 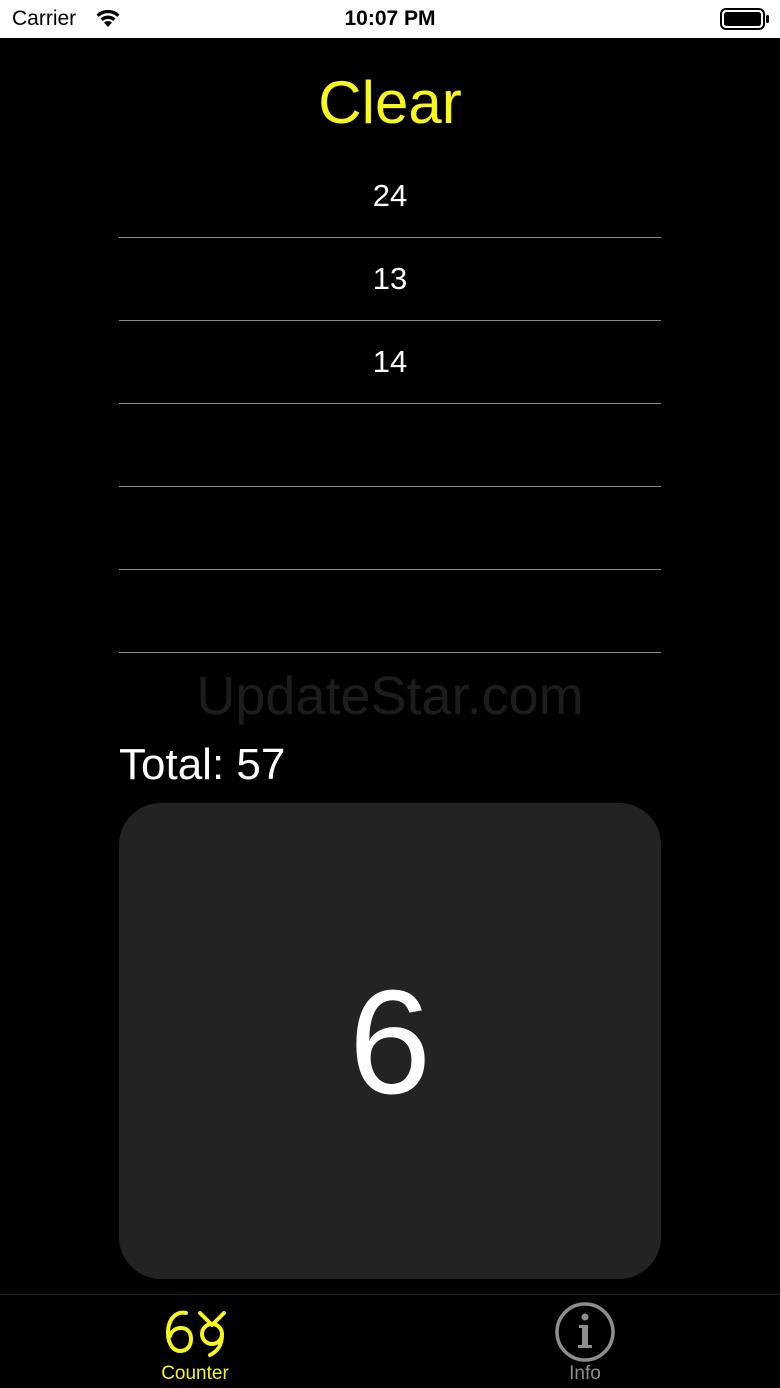 I want to click on history-row: 14, so click(x=390, y=362).